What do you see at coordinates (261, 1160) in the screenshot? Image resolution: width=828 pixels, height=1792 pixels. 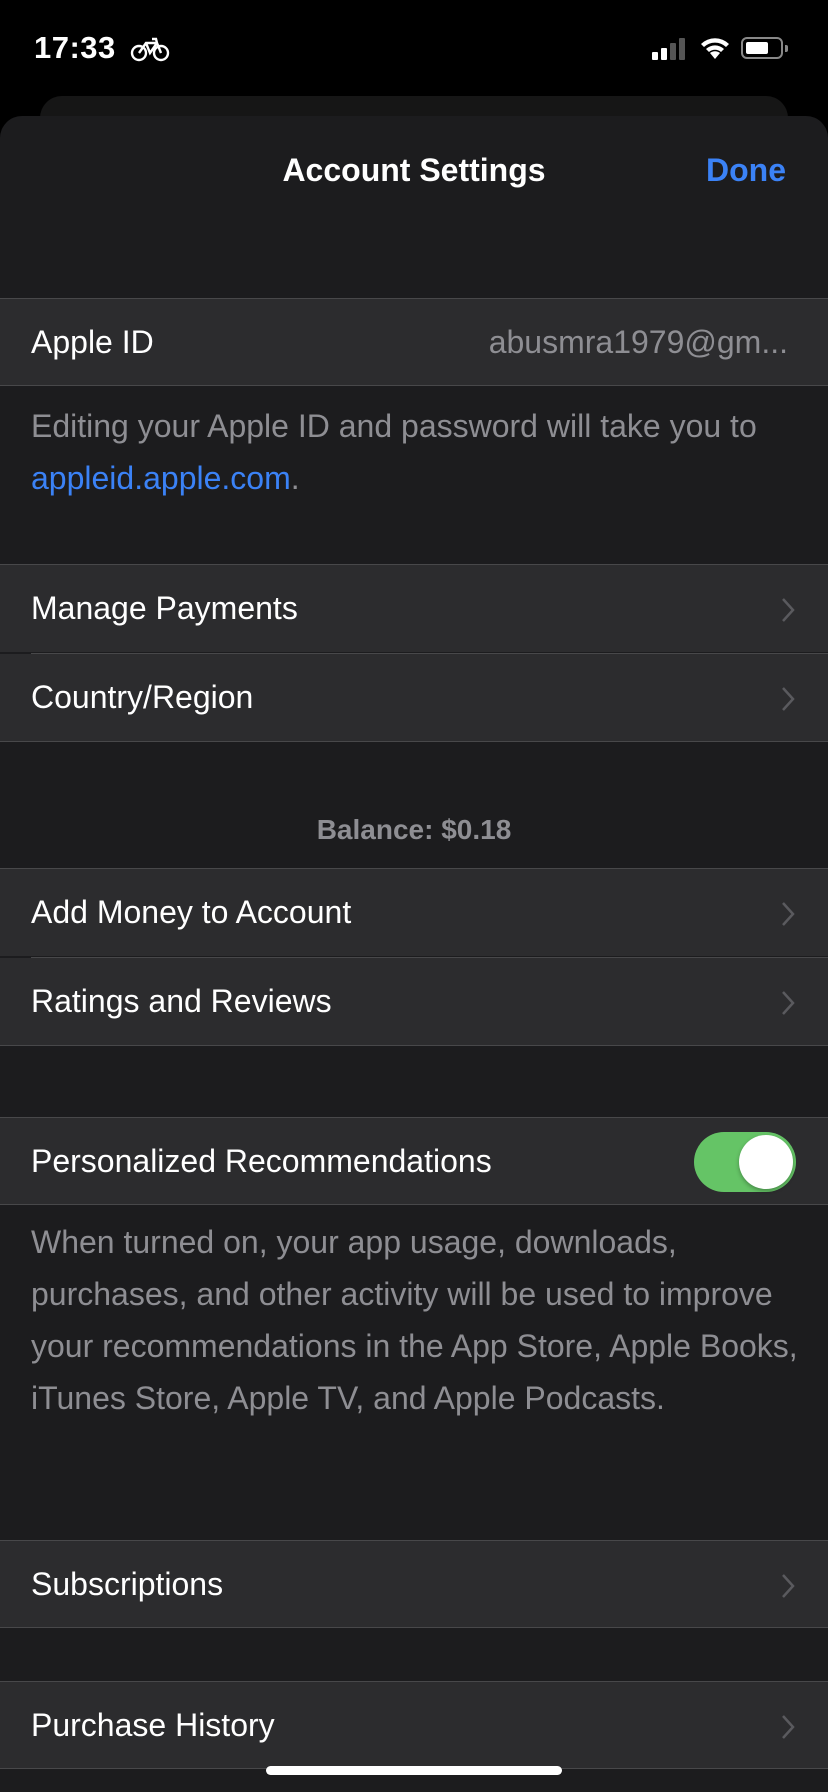 I see `personalized-recommendations-label: Personalized Recommendations` at bounding box center [261, 1160].